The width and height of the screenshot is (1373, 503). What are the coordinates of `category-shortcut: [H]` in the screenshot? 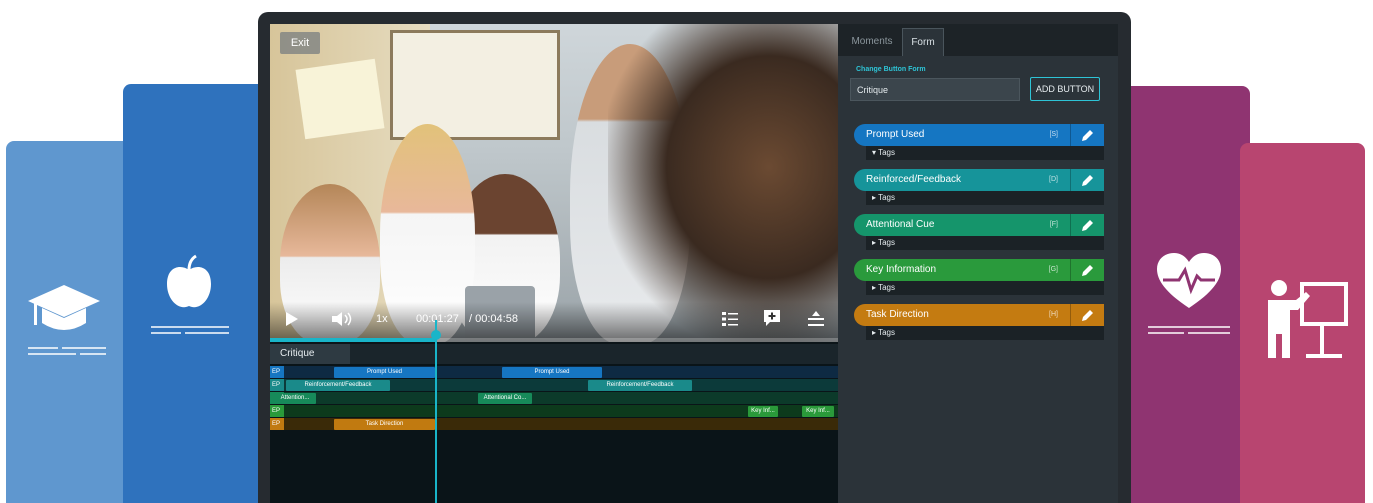 It's located at (1053, 314).